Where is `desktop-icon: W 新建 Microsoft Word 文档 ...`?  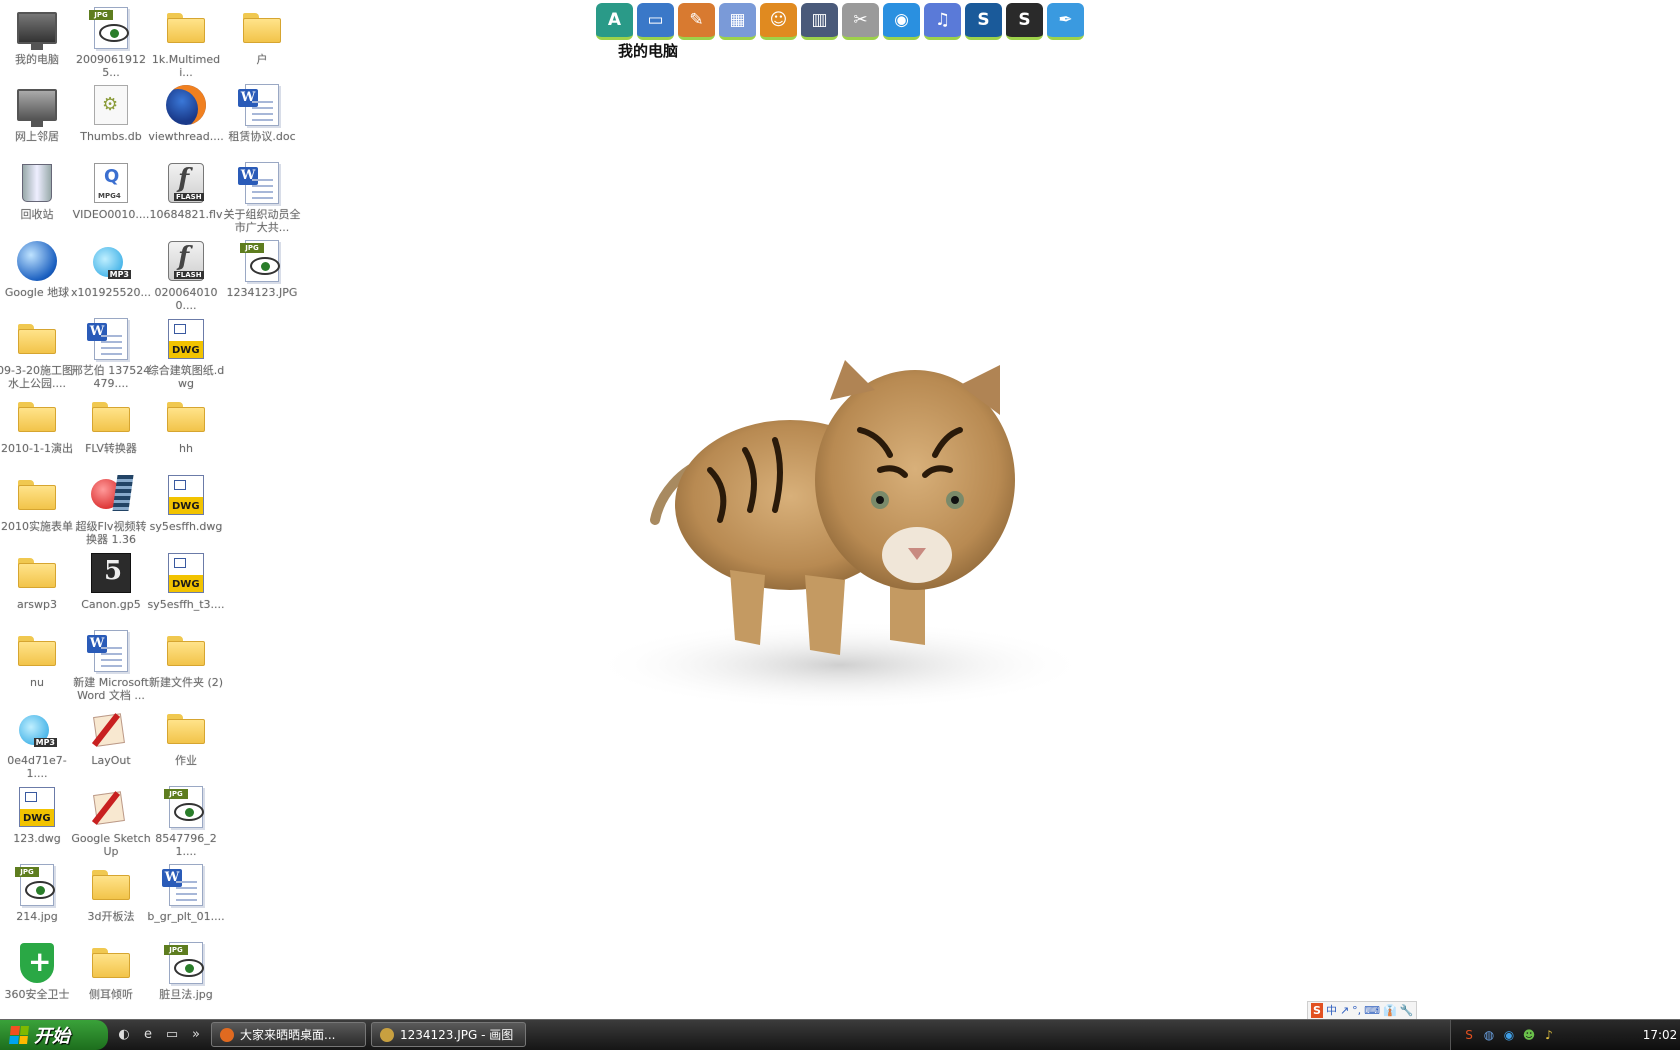
desktop-icon: W 新建 Microsoft Word 文档 ... is located at coordinates (111, 666).